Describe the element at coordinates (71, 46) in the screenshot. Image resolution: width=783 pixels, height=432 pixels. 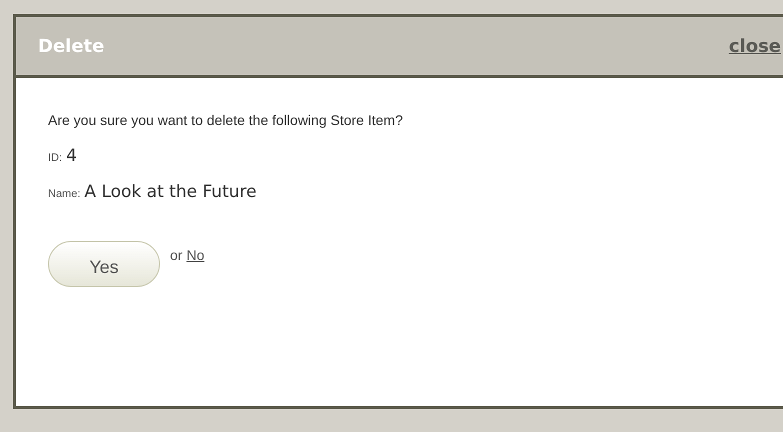
I see `dialog-title: Delete` at that location.